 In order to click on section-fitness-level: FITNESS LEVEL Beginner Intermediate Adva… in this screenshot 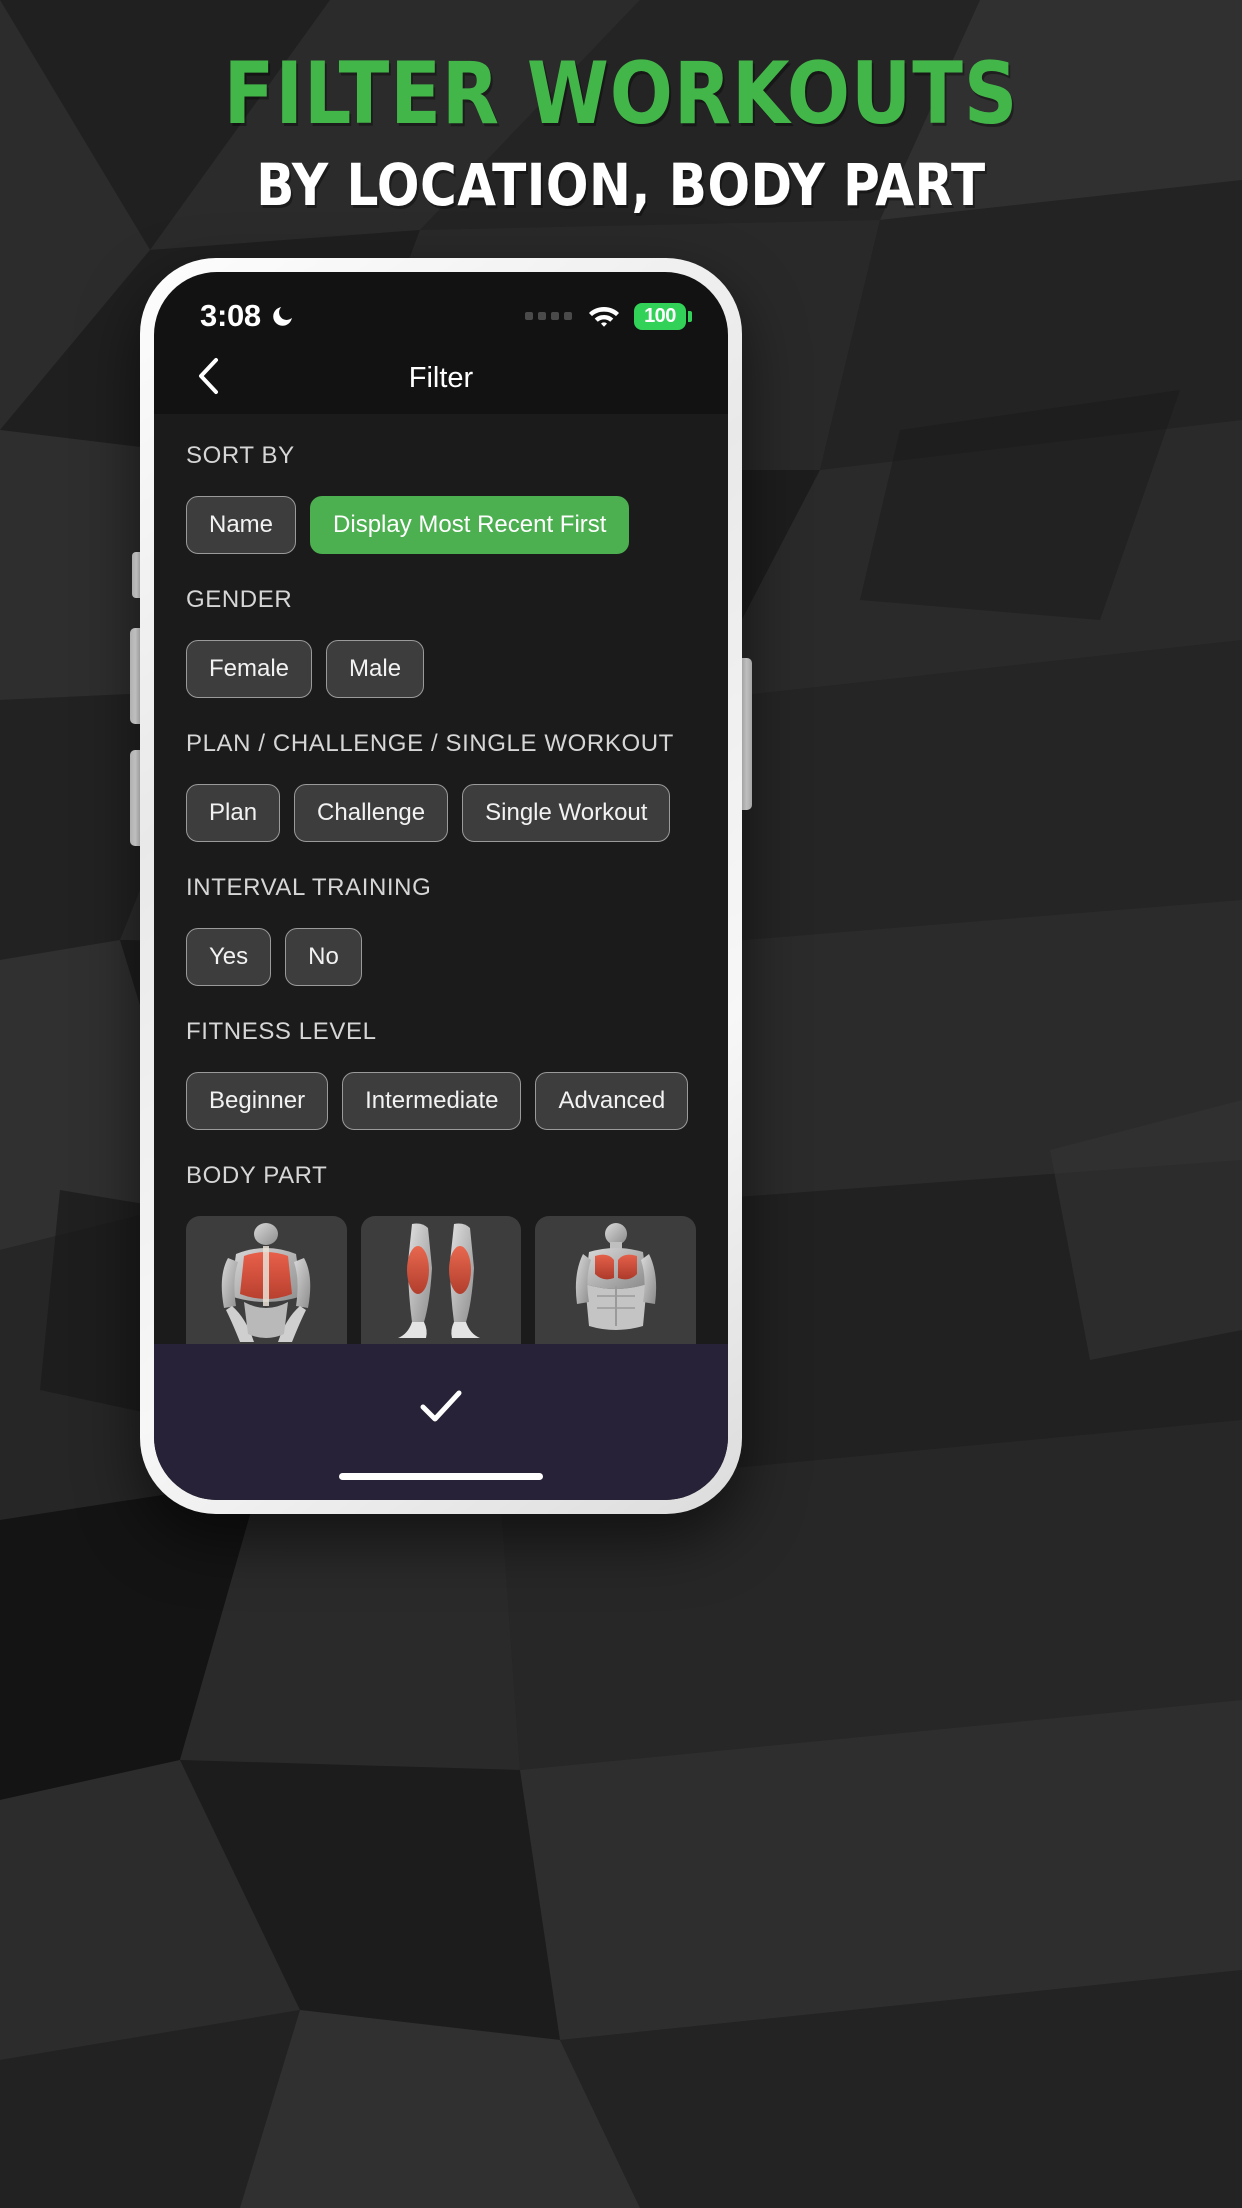, I will do `click(441, 1074)`.